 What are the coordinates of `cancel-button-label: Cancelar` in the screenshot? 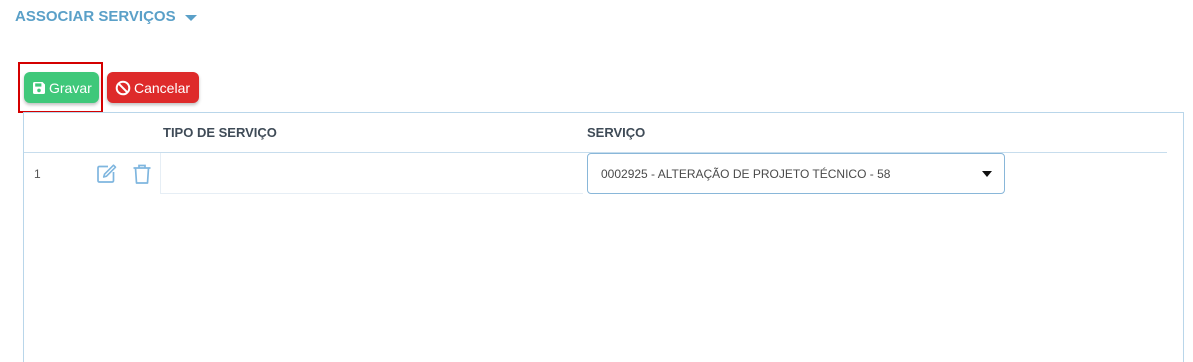 It's located at (162, 87).